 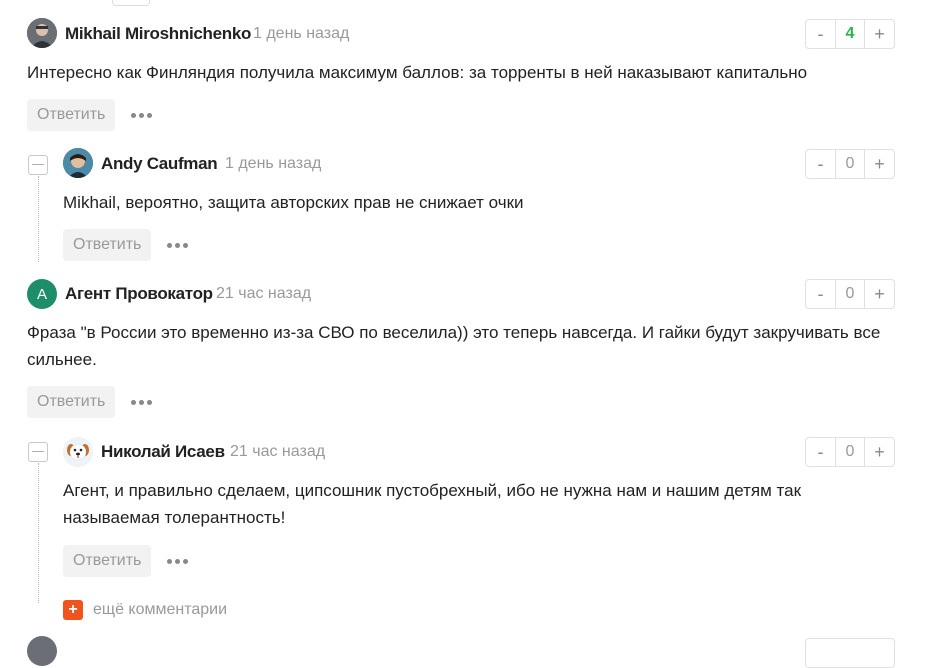 I want to click on avatar: А, so click(x=42, y=294).